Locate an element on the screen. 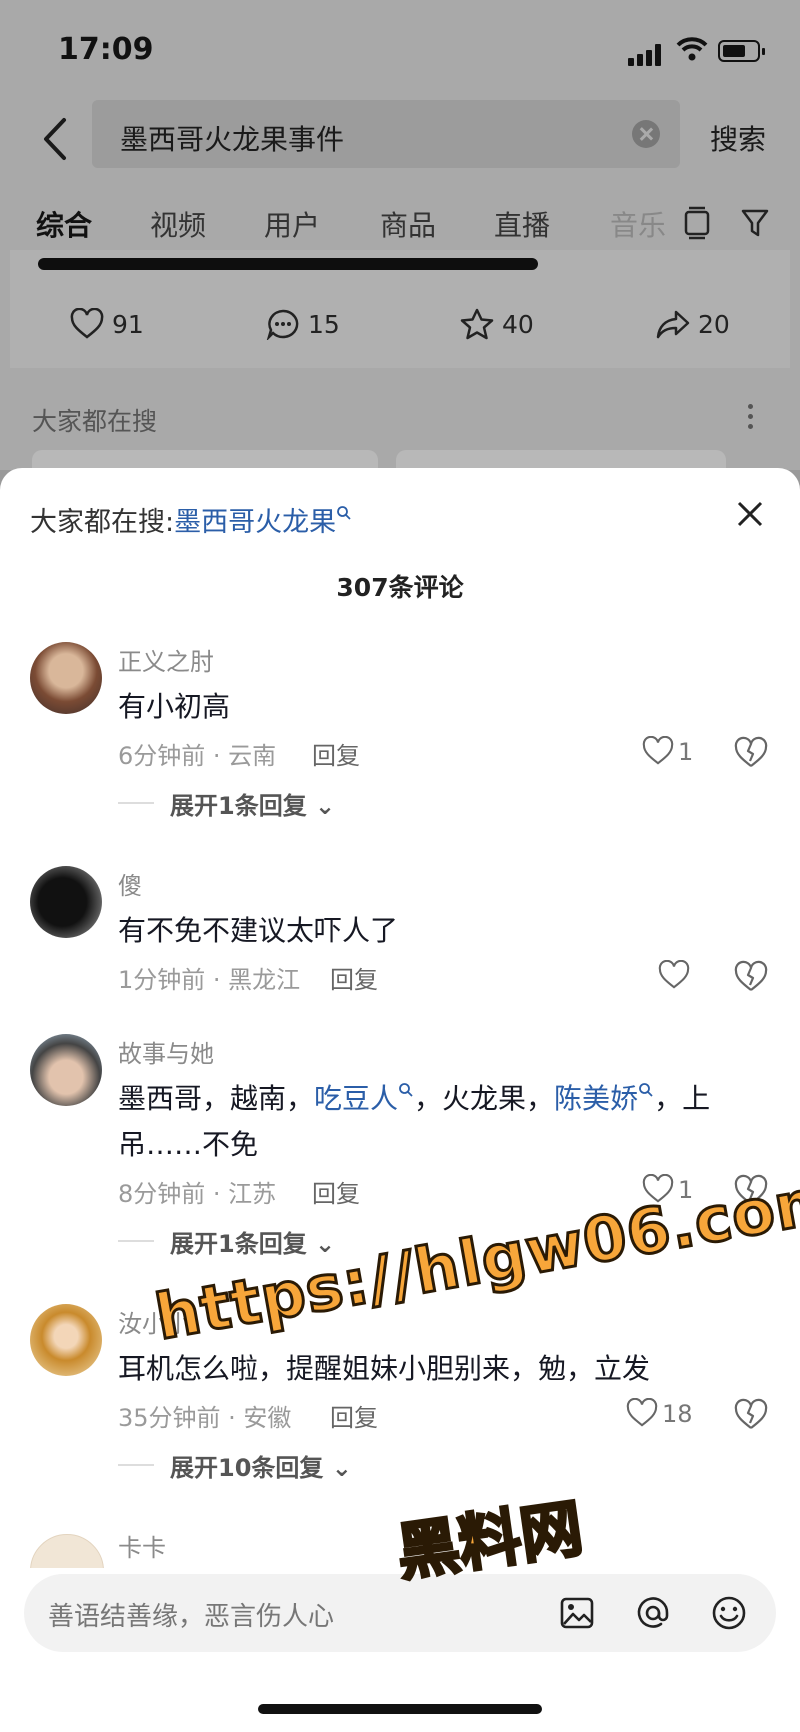 The width and height of the screenshot is (800, 1732). like-count: 91 is located at coordinates (128, 324).